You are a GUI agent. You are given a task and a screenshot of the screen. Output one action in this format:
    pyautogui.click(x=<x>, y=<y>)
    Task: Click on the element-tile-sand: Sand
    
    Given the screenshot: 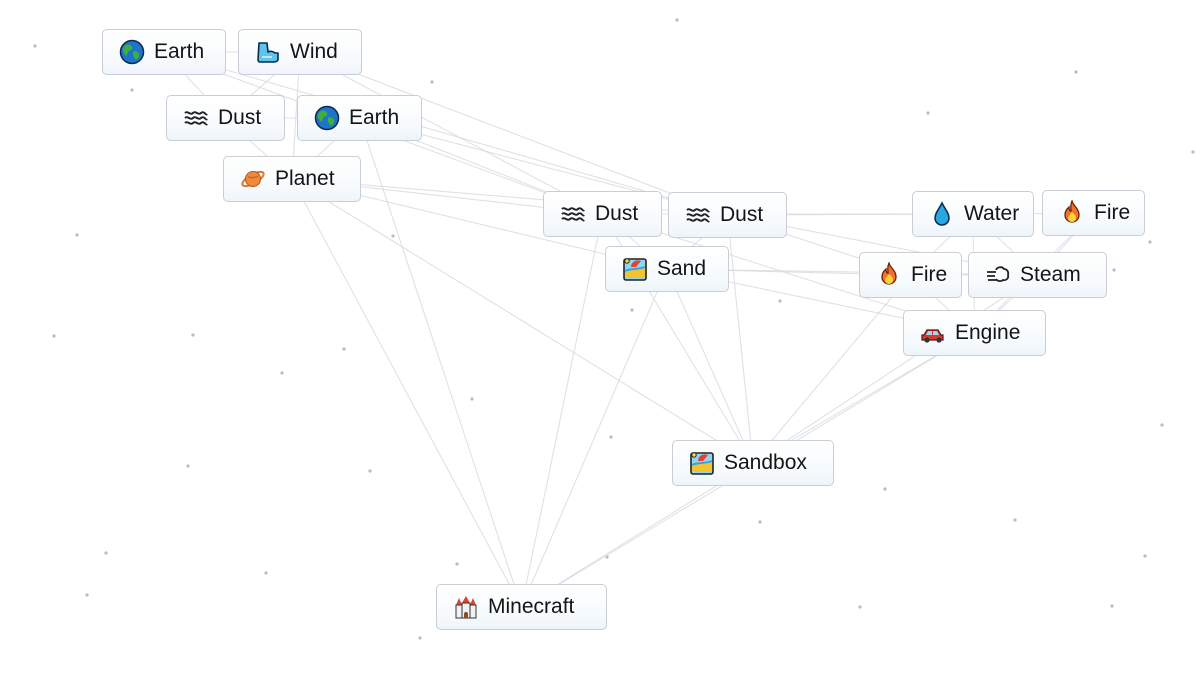 What is the action you would take?
    pyautogui.click(x=667, y=269)
    